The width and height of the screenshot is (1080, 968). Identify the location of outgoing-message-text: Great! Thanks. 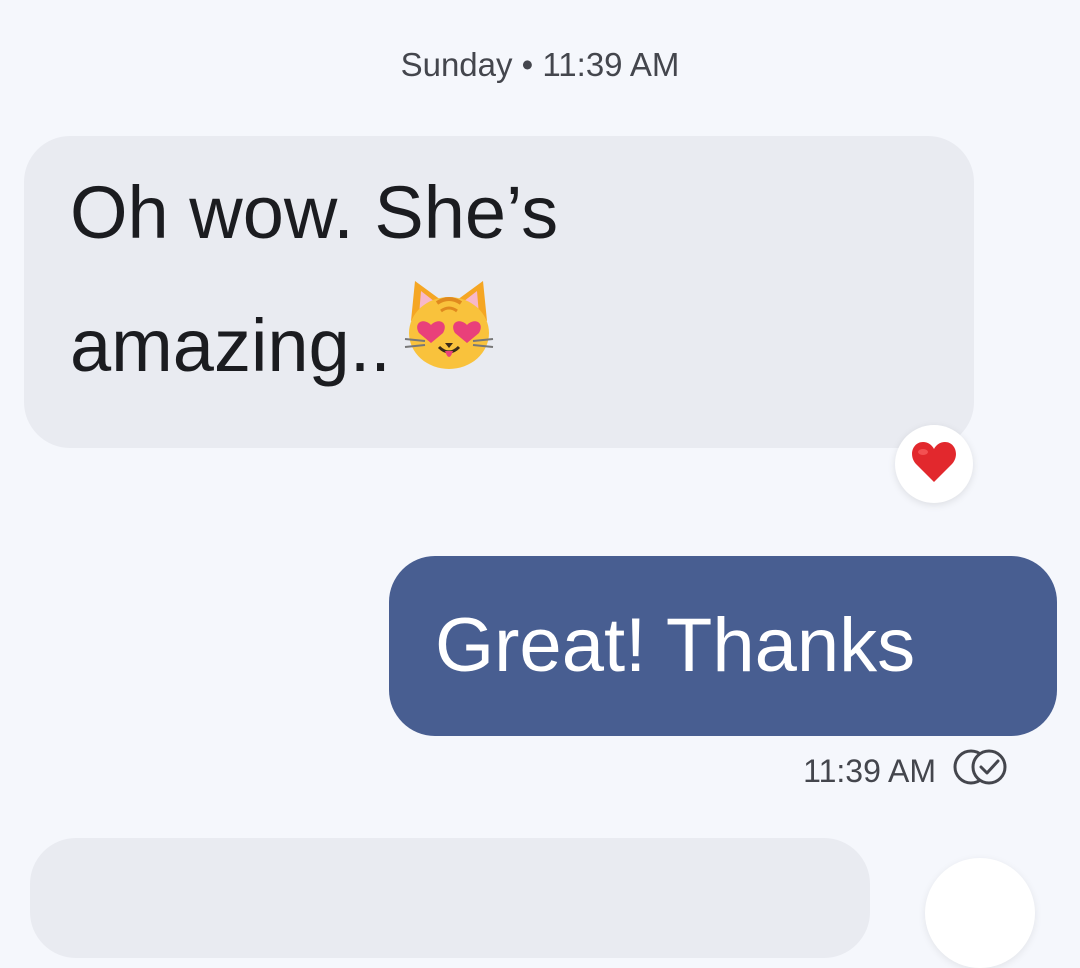
(675, 645).